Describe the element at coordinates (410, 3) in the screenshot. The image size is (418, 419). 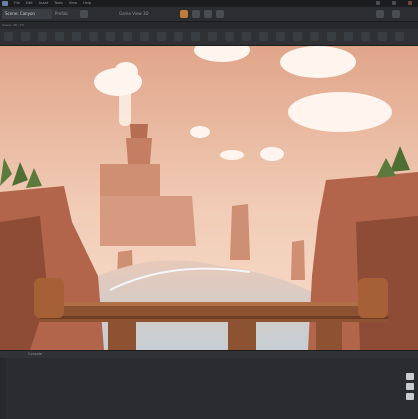
I see `close-icon` at that location.